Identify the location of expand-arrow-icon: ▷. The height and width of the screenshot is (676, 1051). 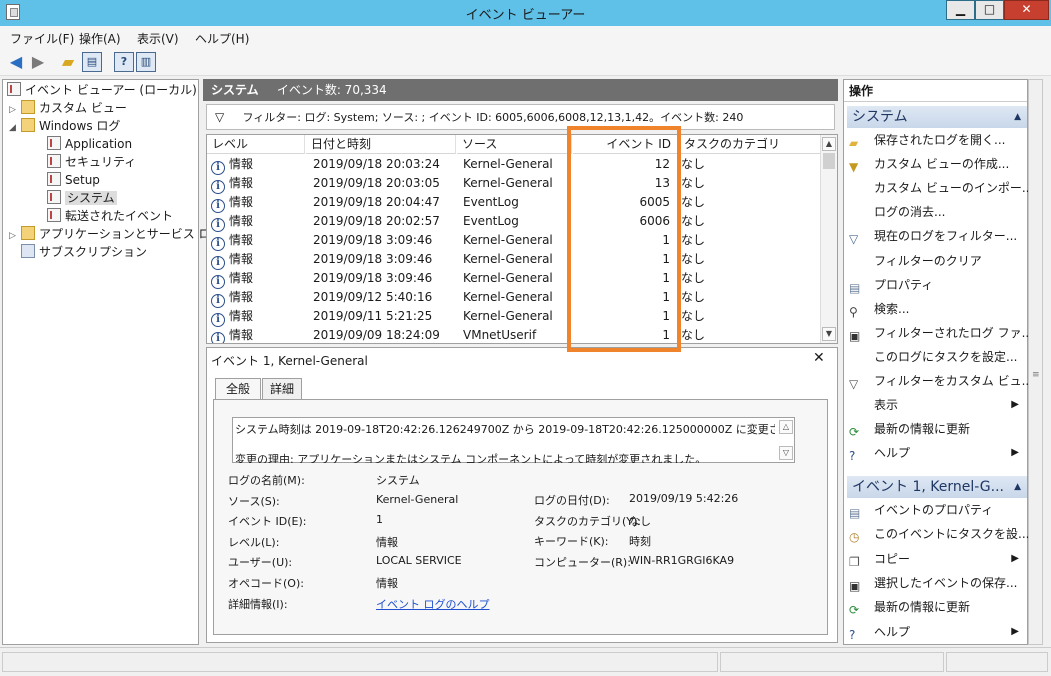
(15, 236).